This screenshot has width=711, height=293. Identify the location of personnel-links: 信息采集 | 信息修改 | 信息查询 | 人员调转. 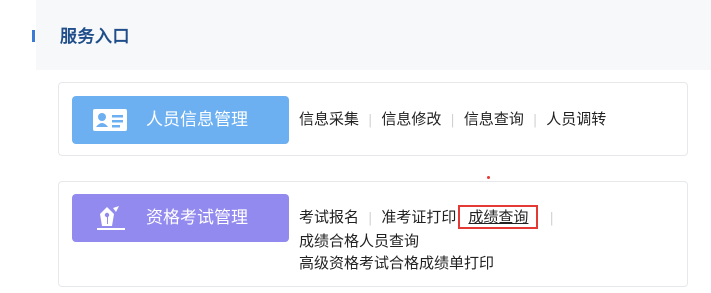
(452, 120).